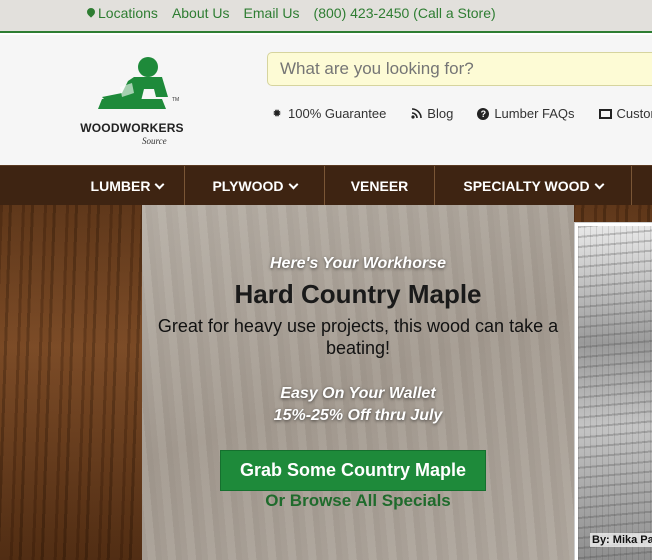  What do you see at coordinates (526, 186) in the screenshot?
I see `nav-specialty-wood-label: SPECIALTY WOOD` at bounding box center [526, 186].